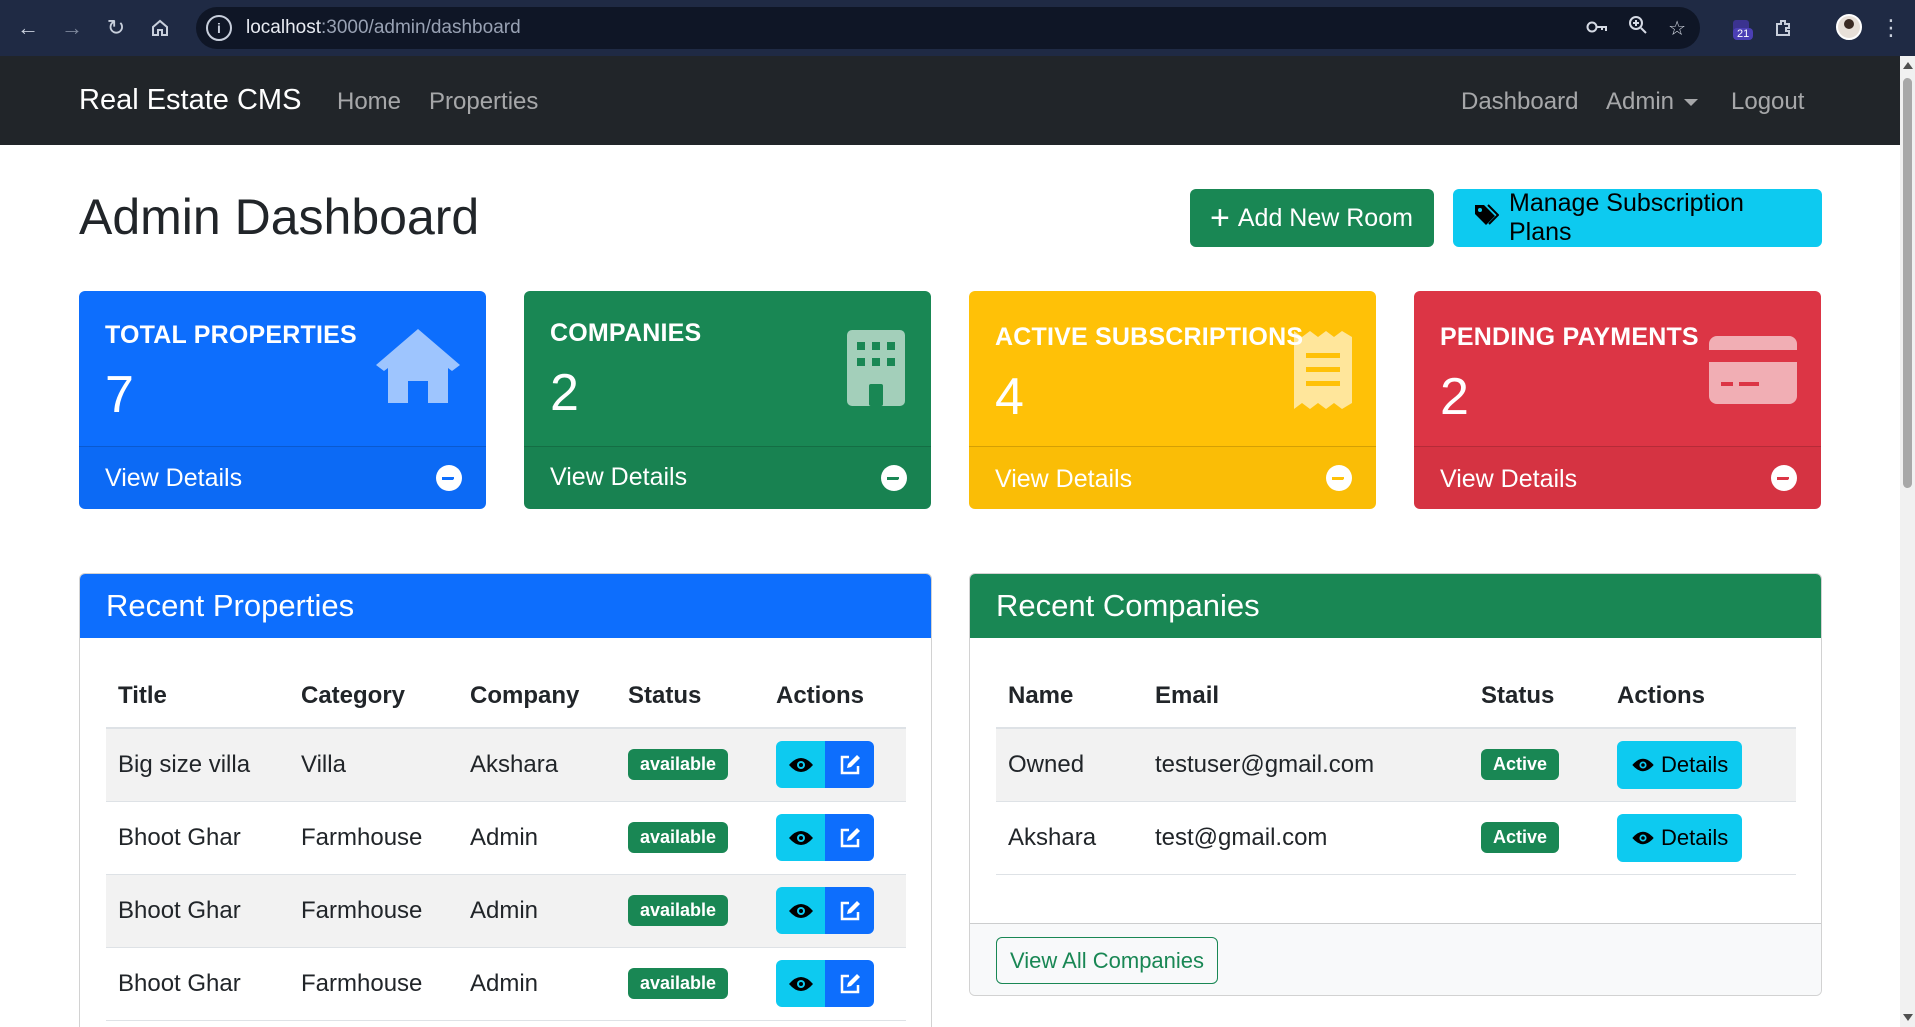 The image size is (1915, 1027). Describe the element at coordinates (1149, 337) in the screenshot. I see `stat-title: ACTIVE SUBSCRIPTIONS` at that location.